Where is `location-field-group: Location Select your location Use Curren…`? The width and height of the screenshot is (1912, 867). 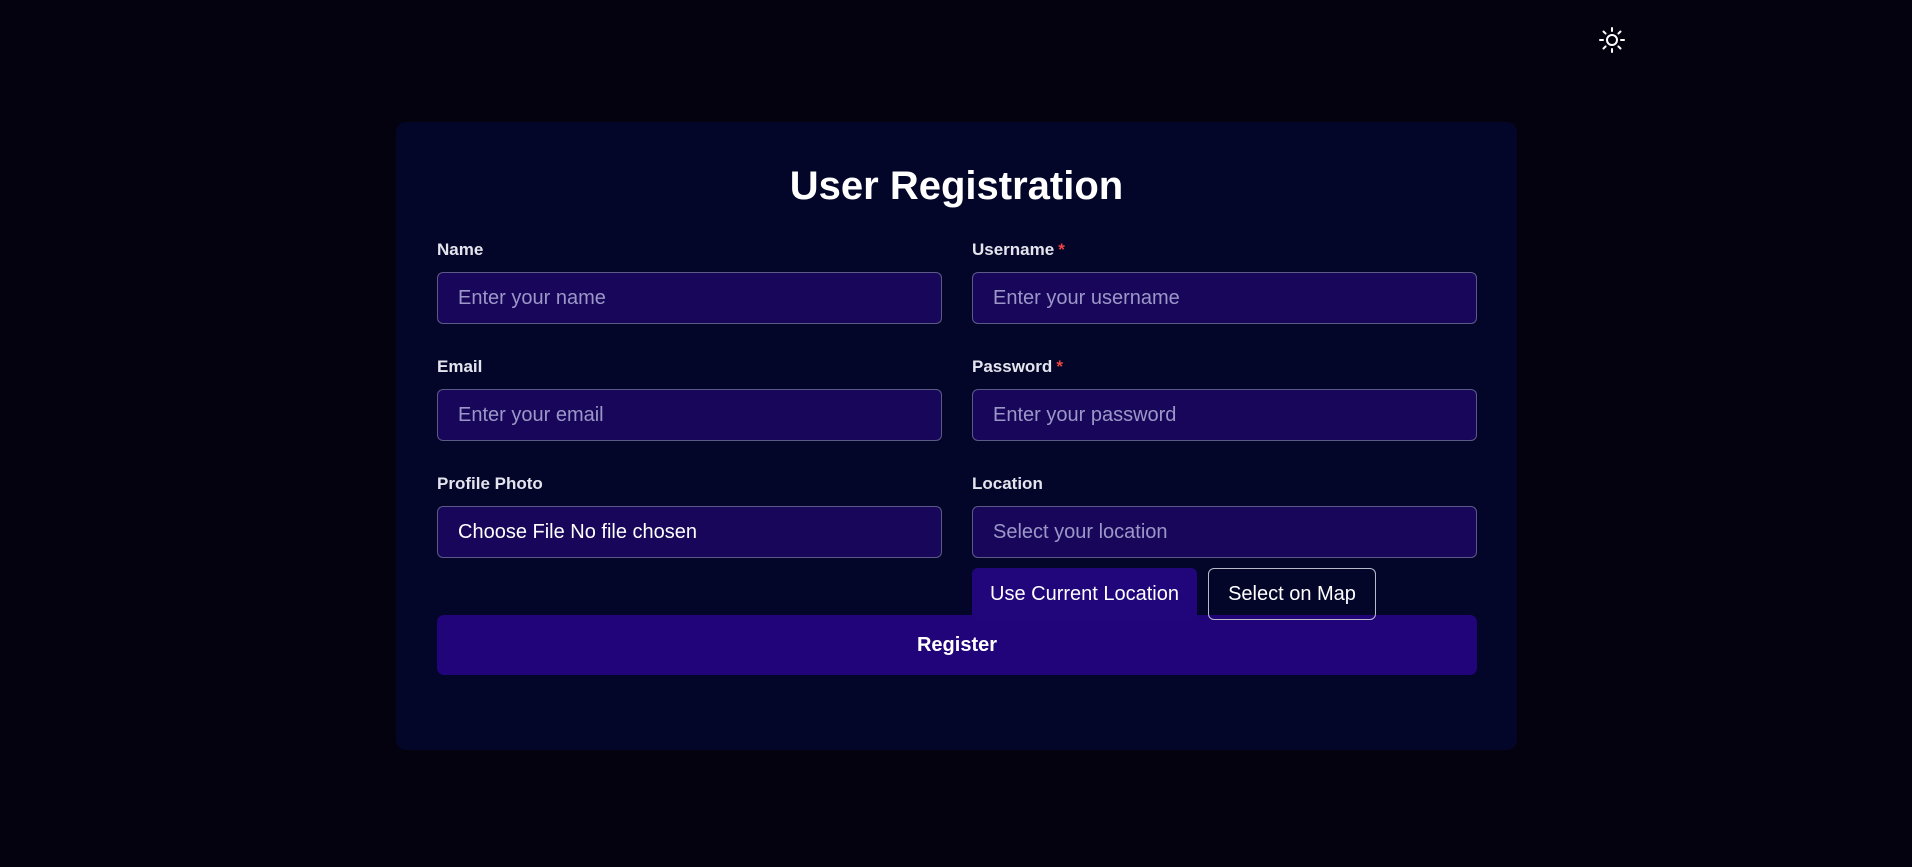 location-field-group: Location Select your location Use Curren… is located at coordinates (1224, 556).